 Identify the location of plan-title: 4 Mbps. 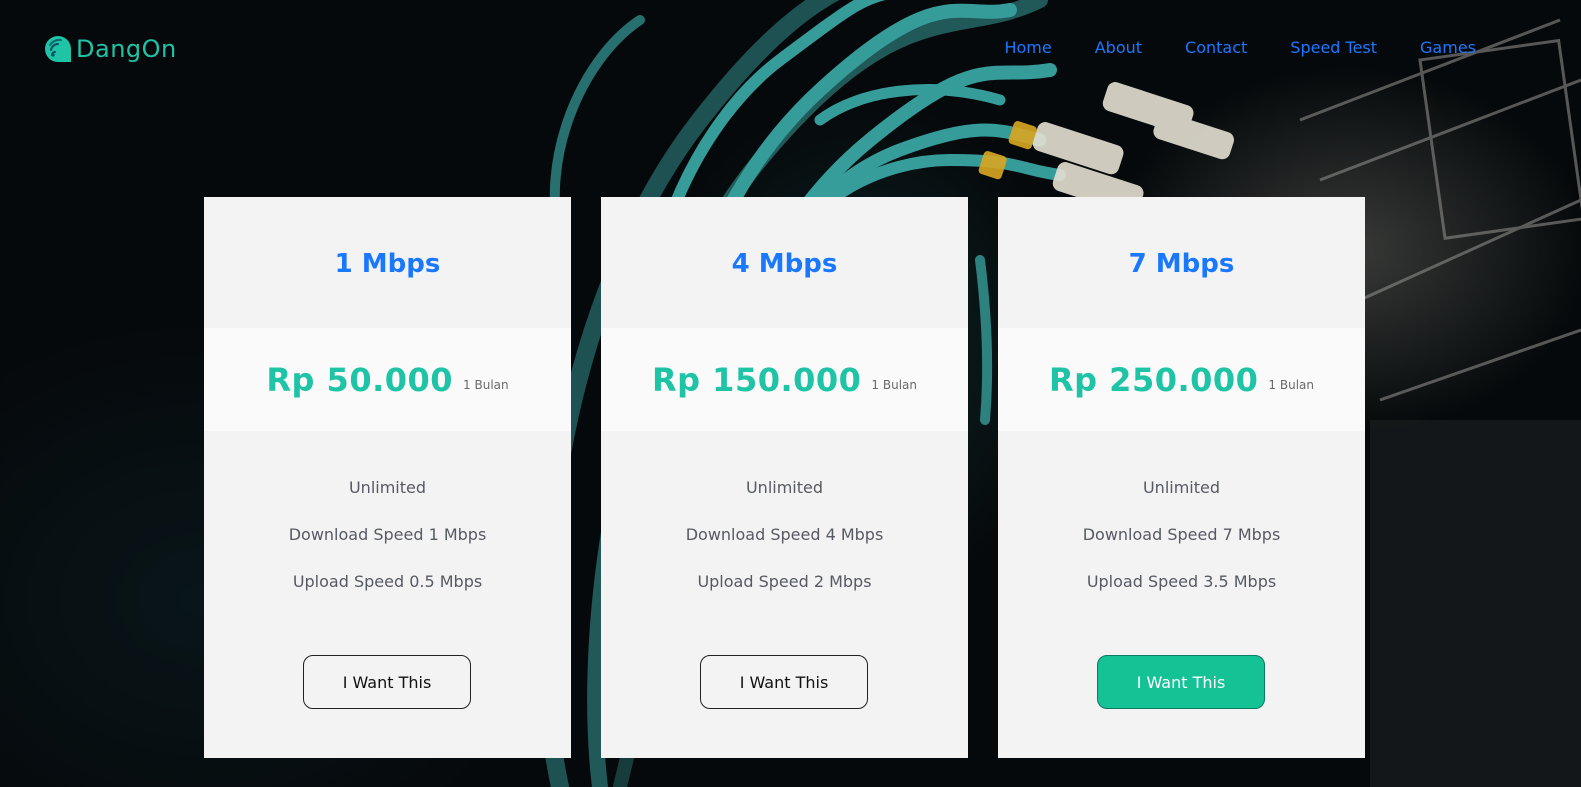
(784, 263).